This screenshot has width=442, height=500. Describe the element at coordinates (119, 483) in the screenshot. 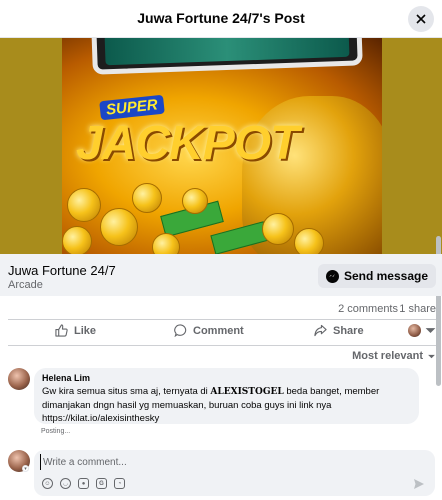

I see `sticker-icon: ◔` at that location.